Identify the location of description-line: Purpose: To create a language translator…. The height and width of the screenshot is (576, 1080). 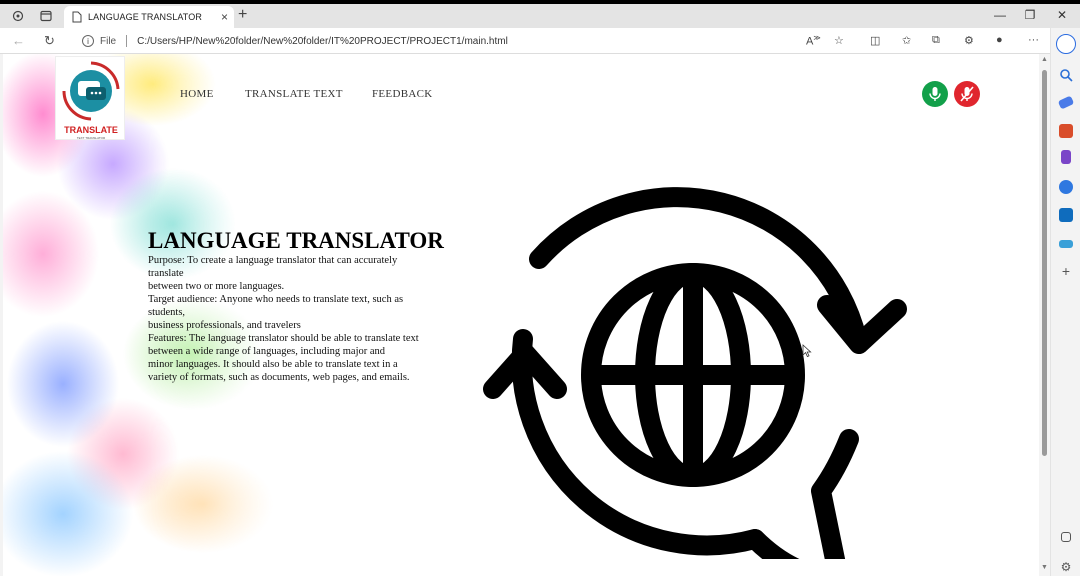
(273, 267).